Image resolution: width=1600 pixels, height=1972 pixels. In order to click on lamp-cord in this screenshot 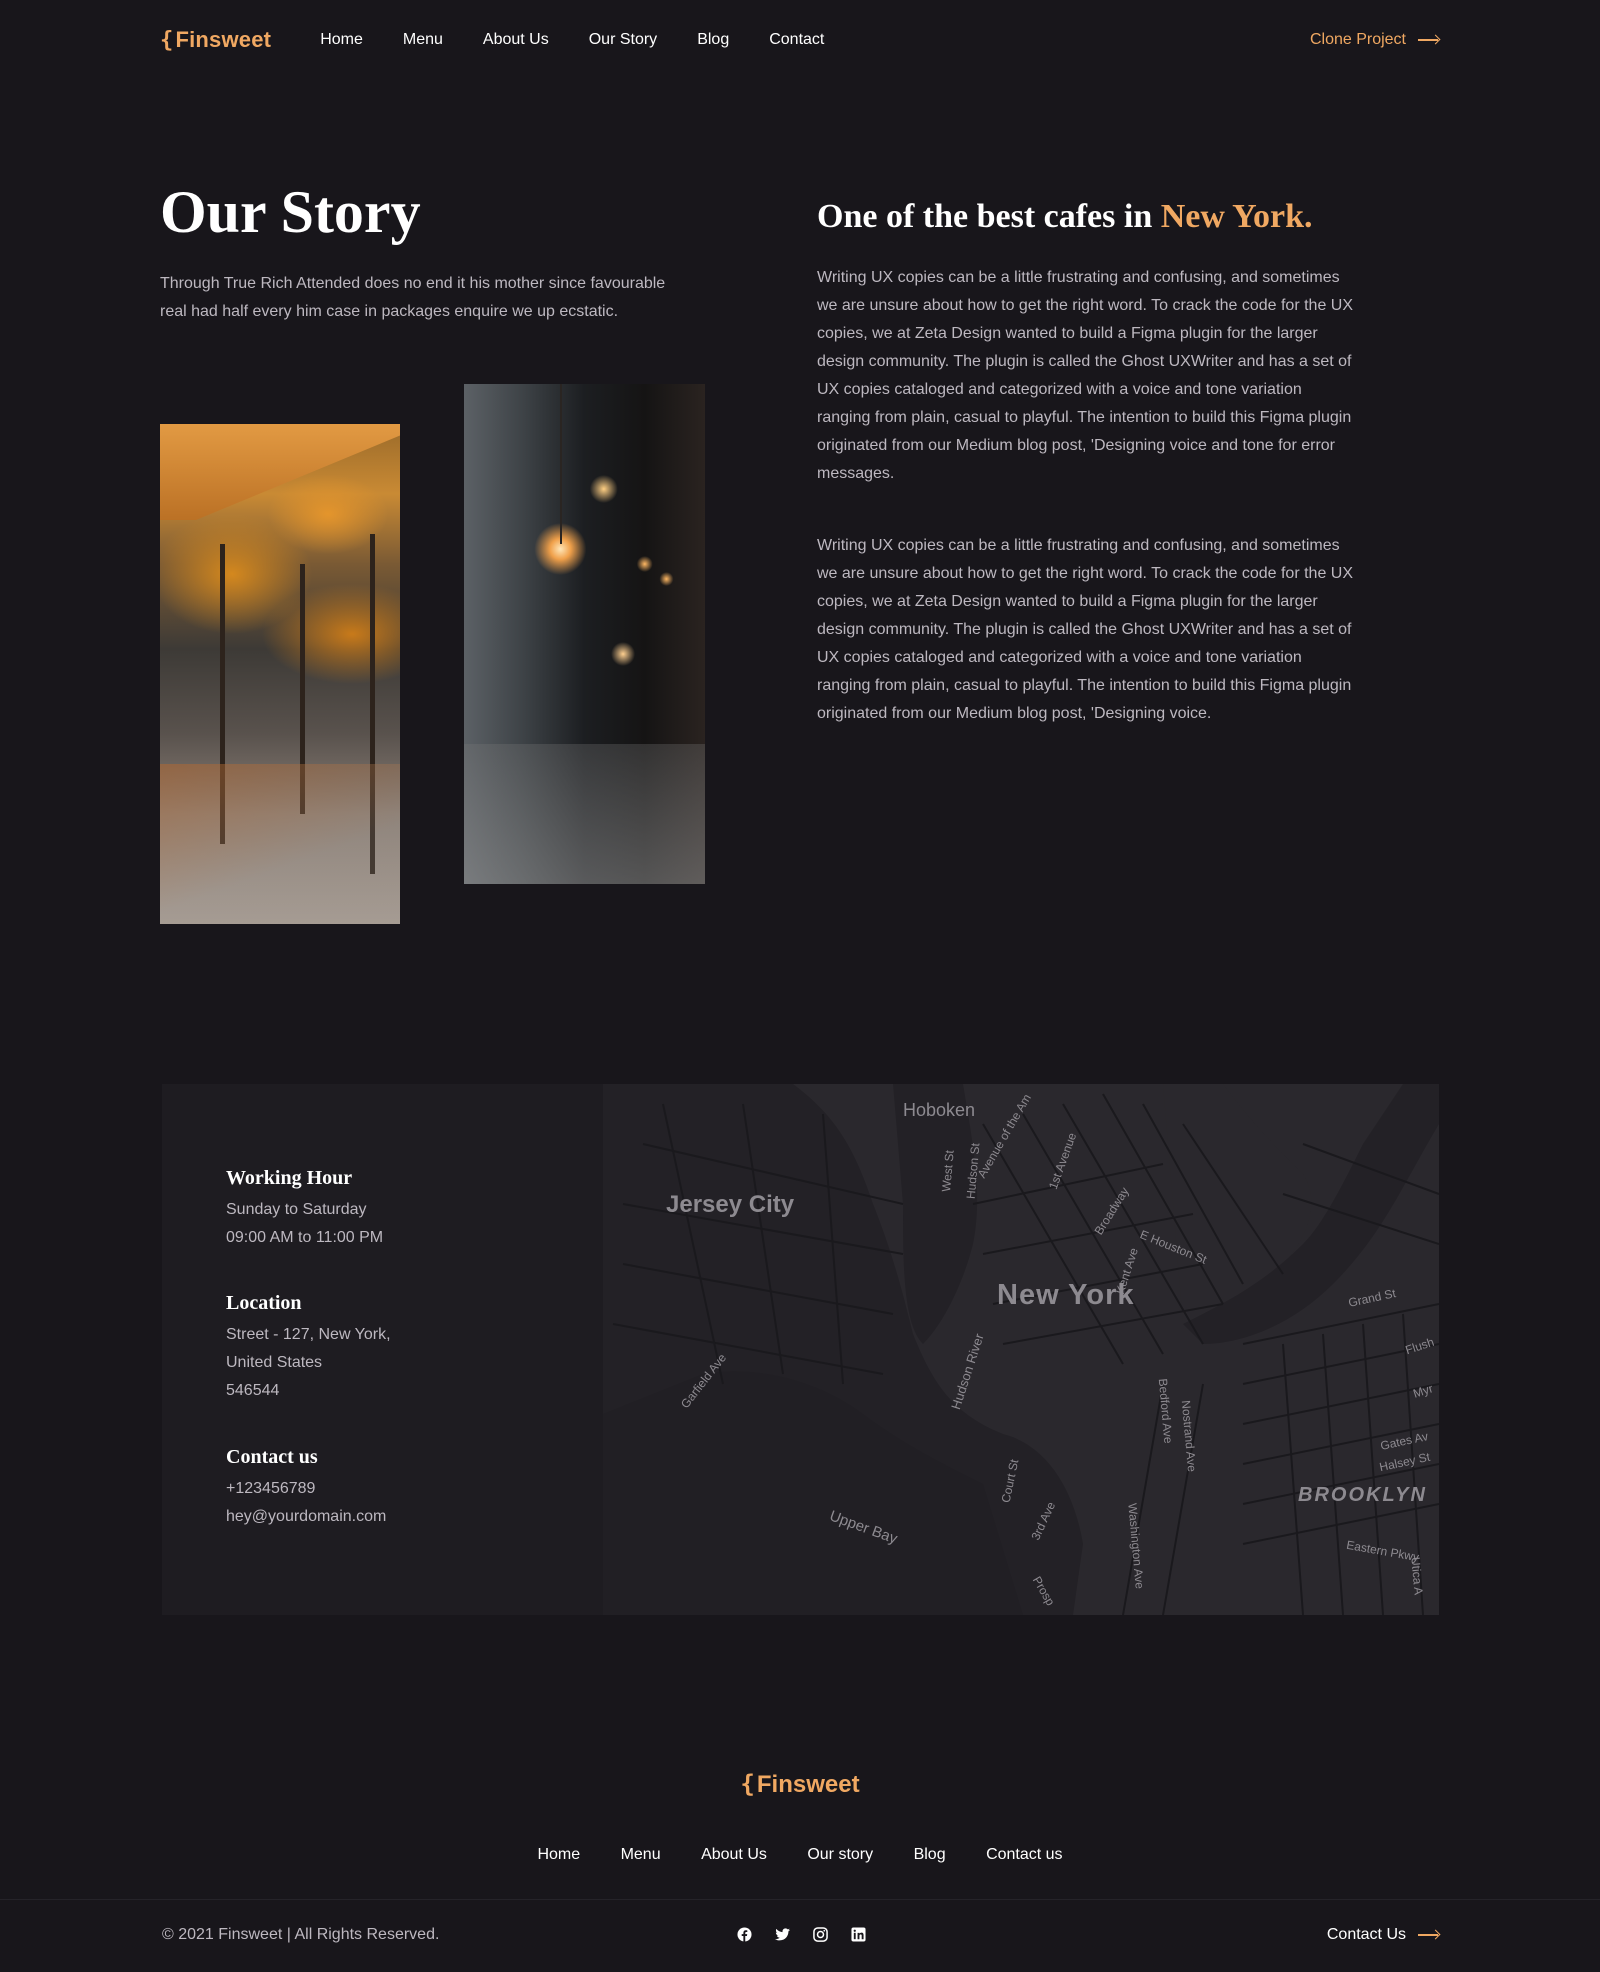, I will do `click(561, 464)`.